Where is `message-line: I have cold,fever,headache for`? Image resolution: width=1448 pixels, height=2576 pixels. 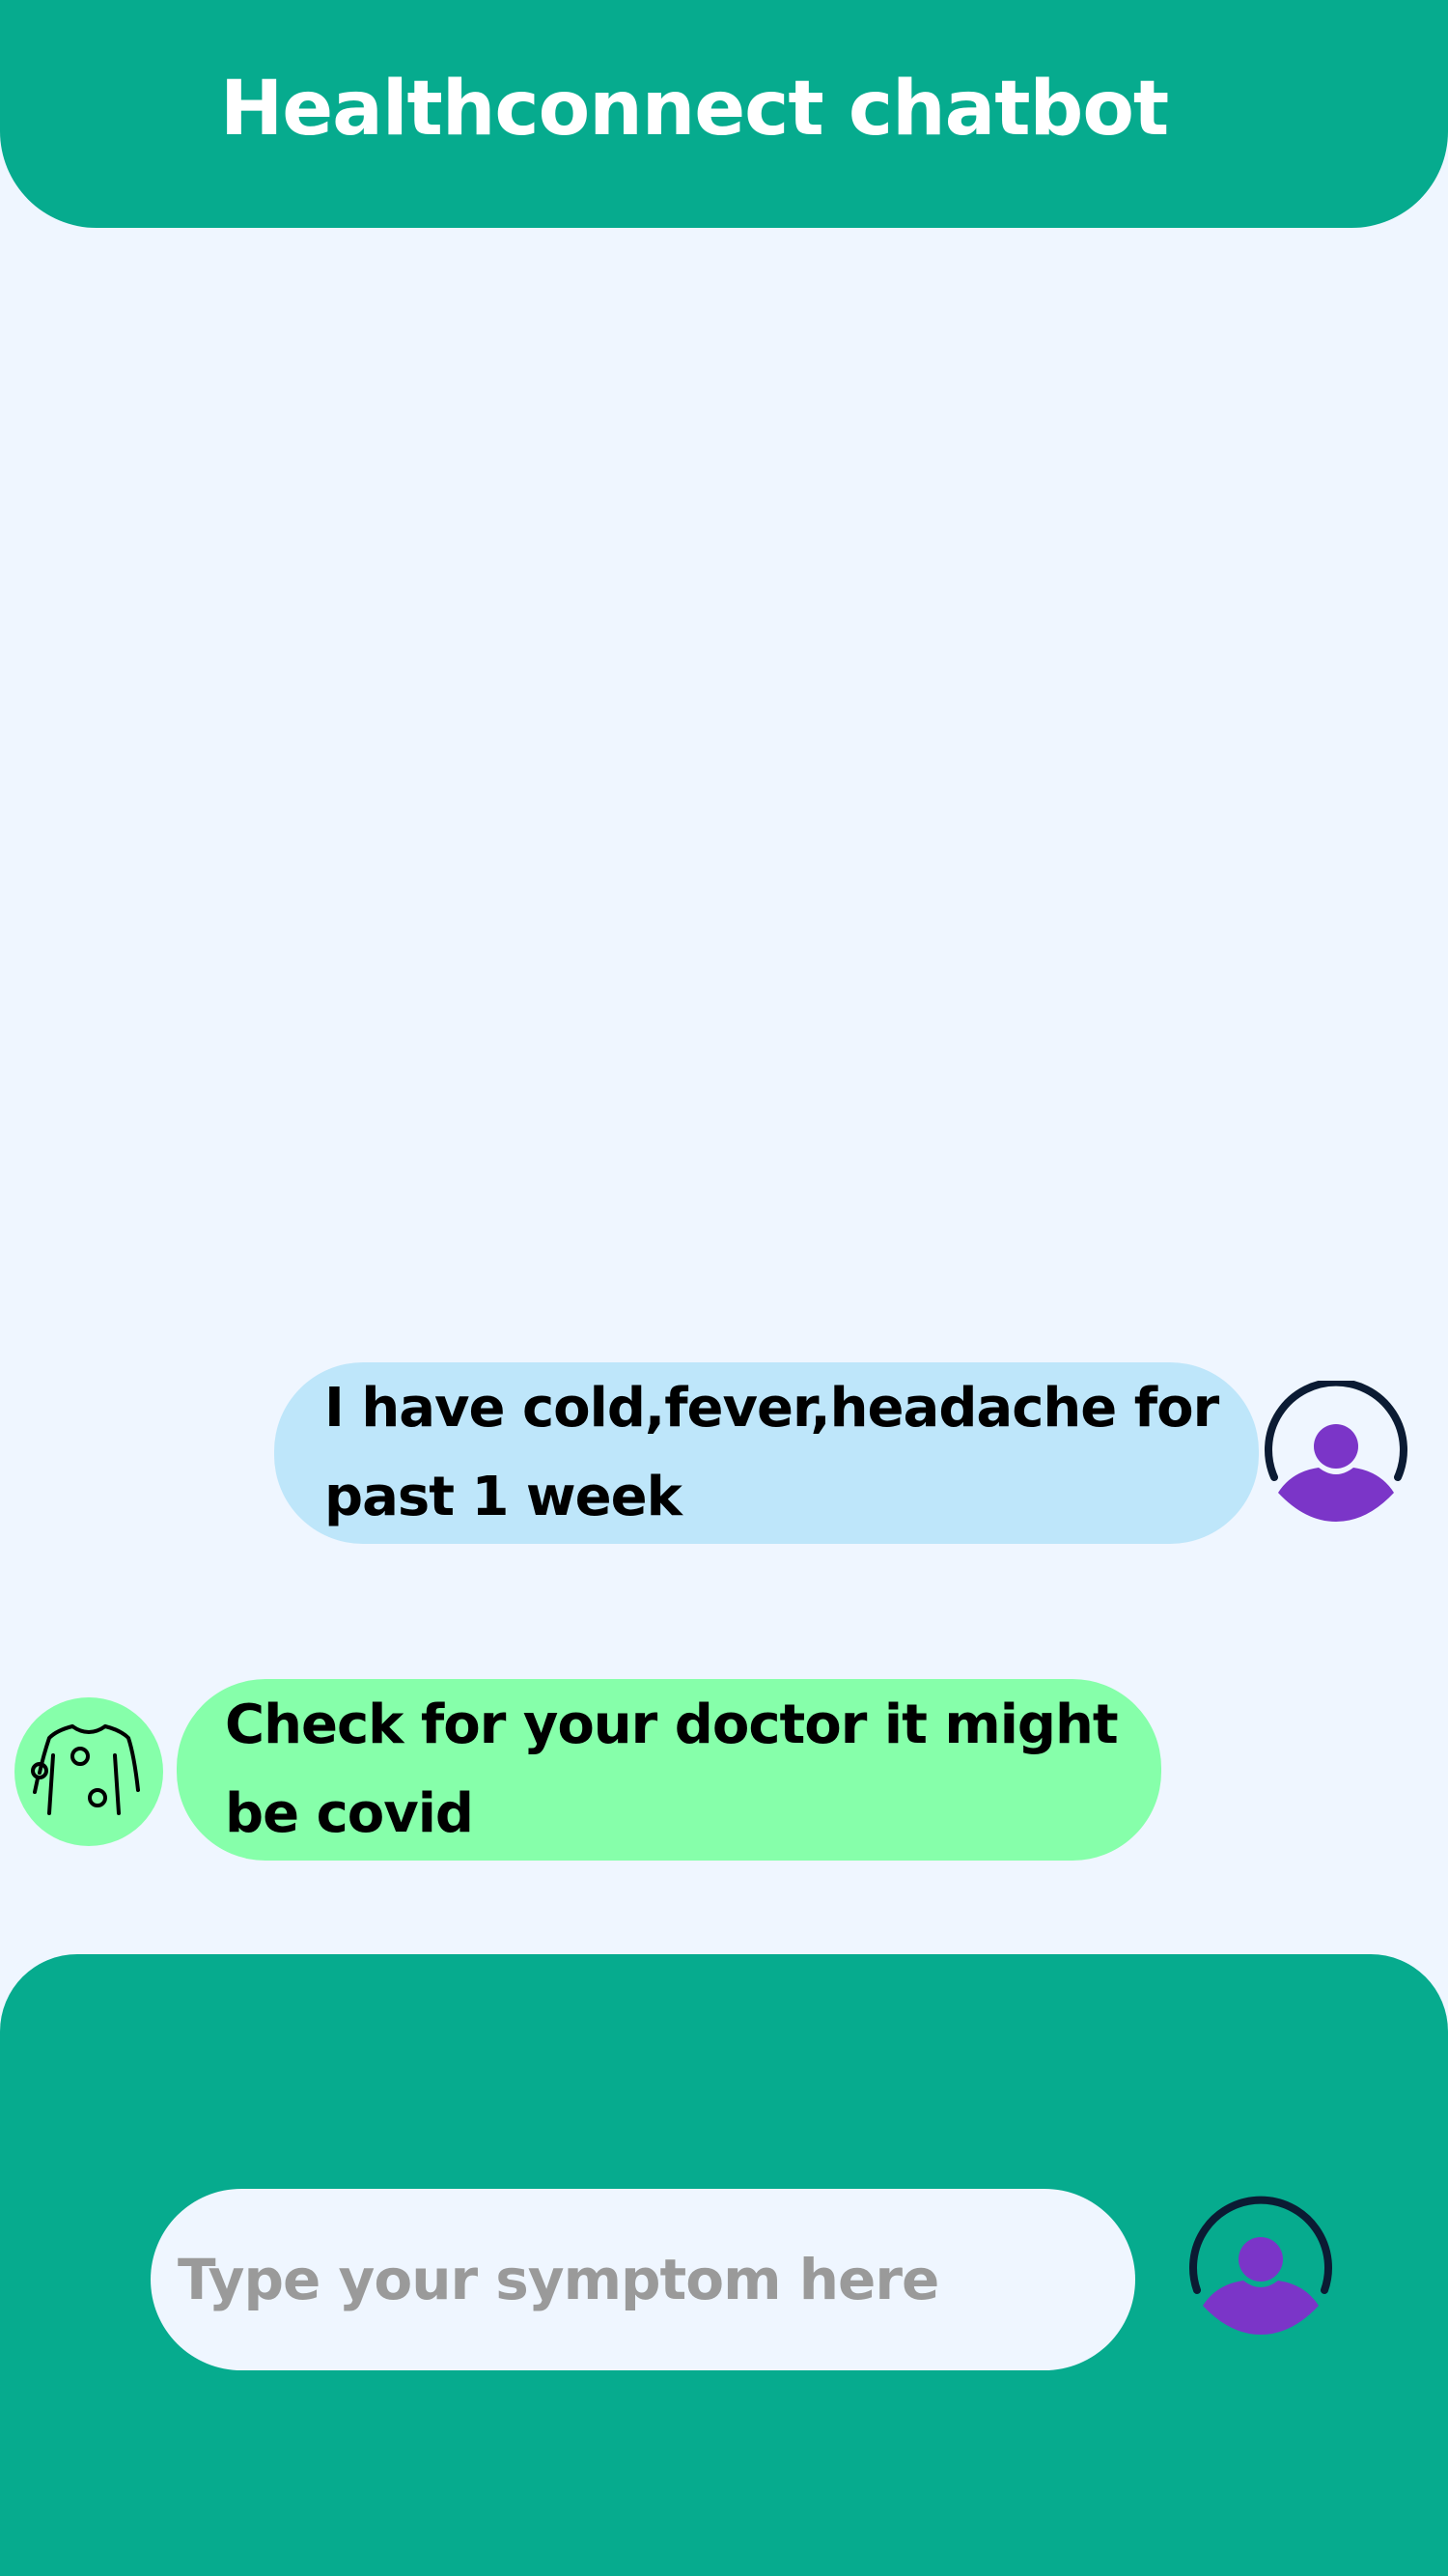 message-line: I have cold,fever,headache for is located at coordinates (772, 1409).